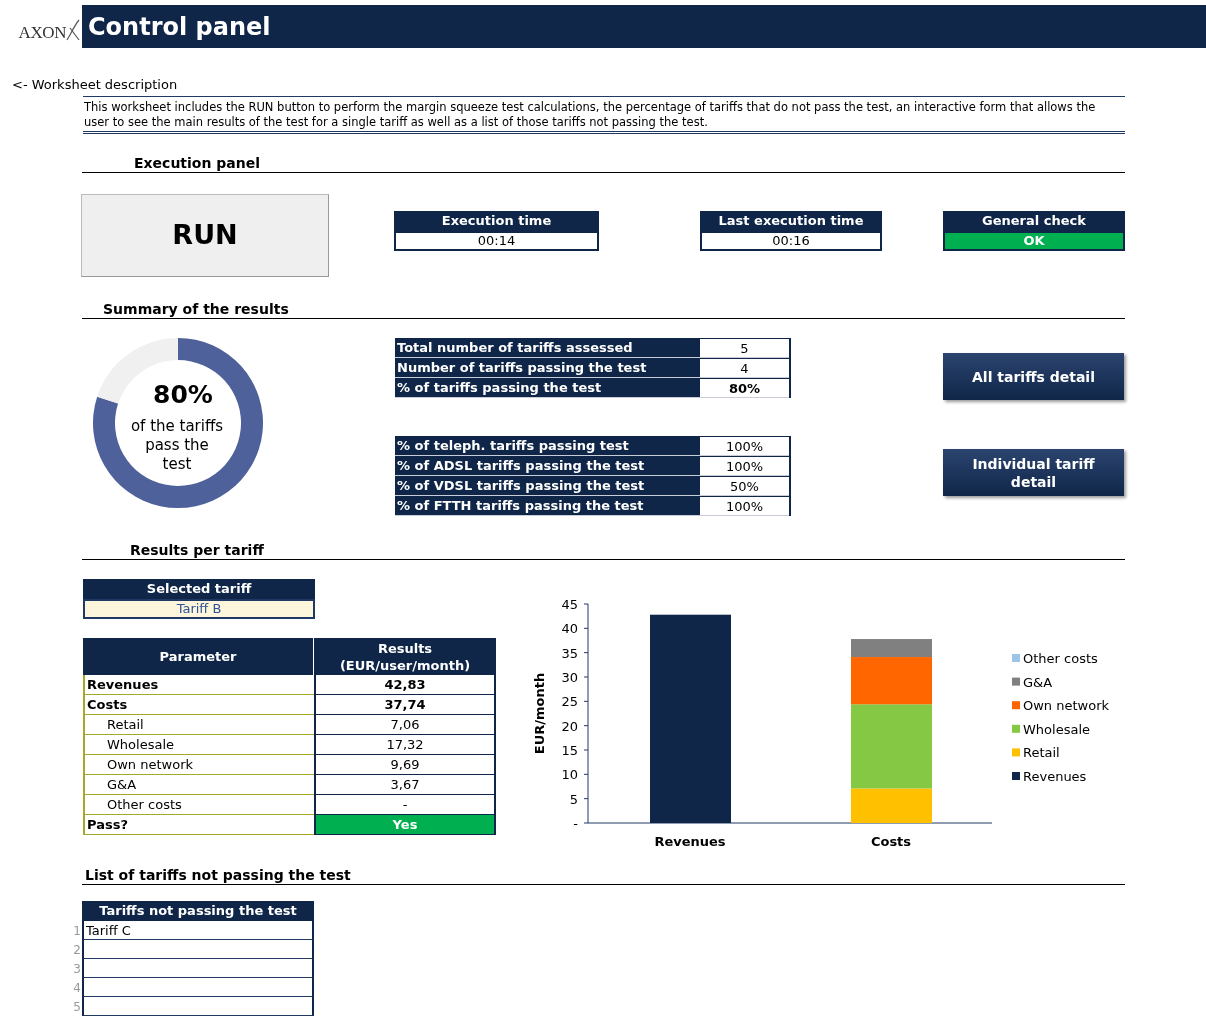 This screenshot has height=1020, width=1206. I want to click on tick-label: 40, so click(569, 629).